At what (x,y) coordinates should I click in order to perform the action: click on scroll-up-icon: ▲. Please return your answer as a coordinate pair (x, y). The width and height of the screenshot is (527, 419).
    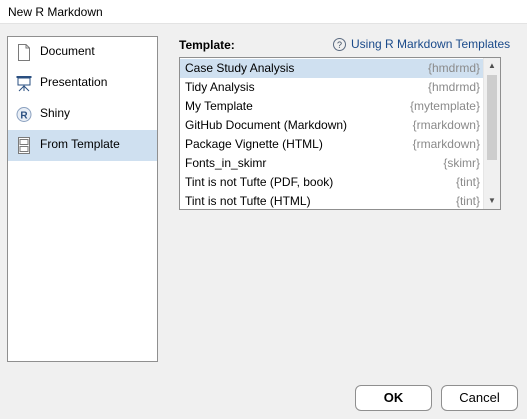
    Looking at the image, I should click on (492, 66).